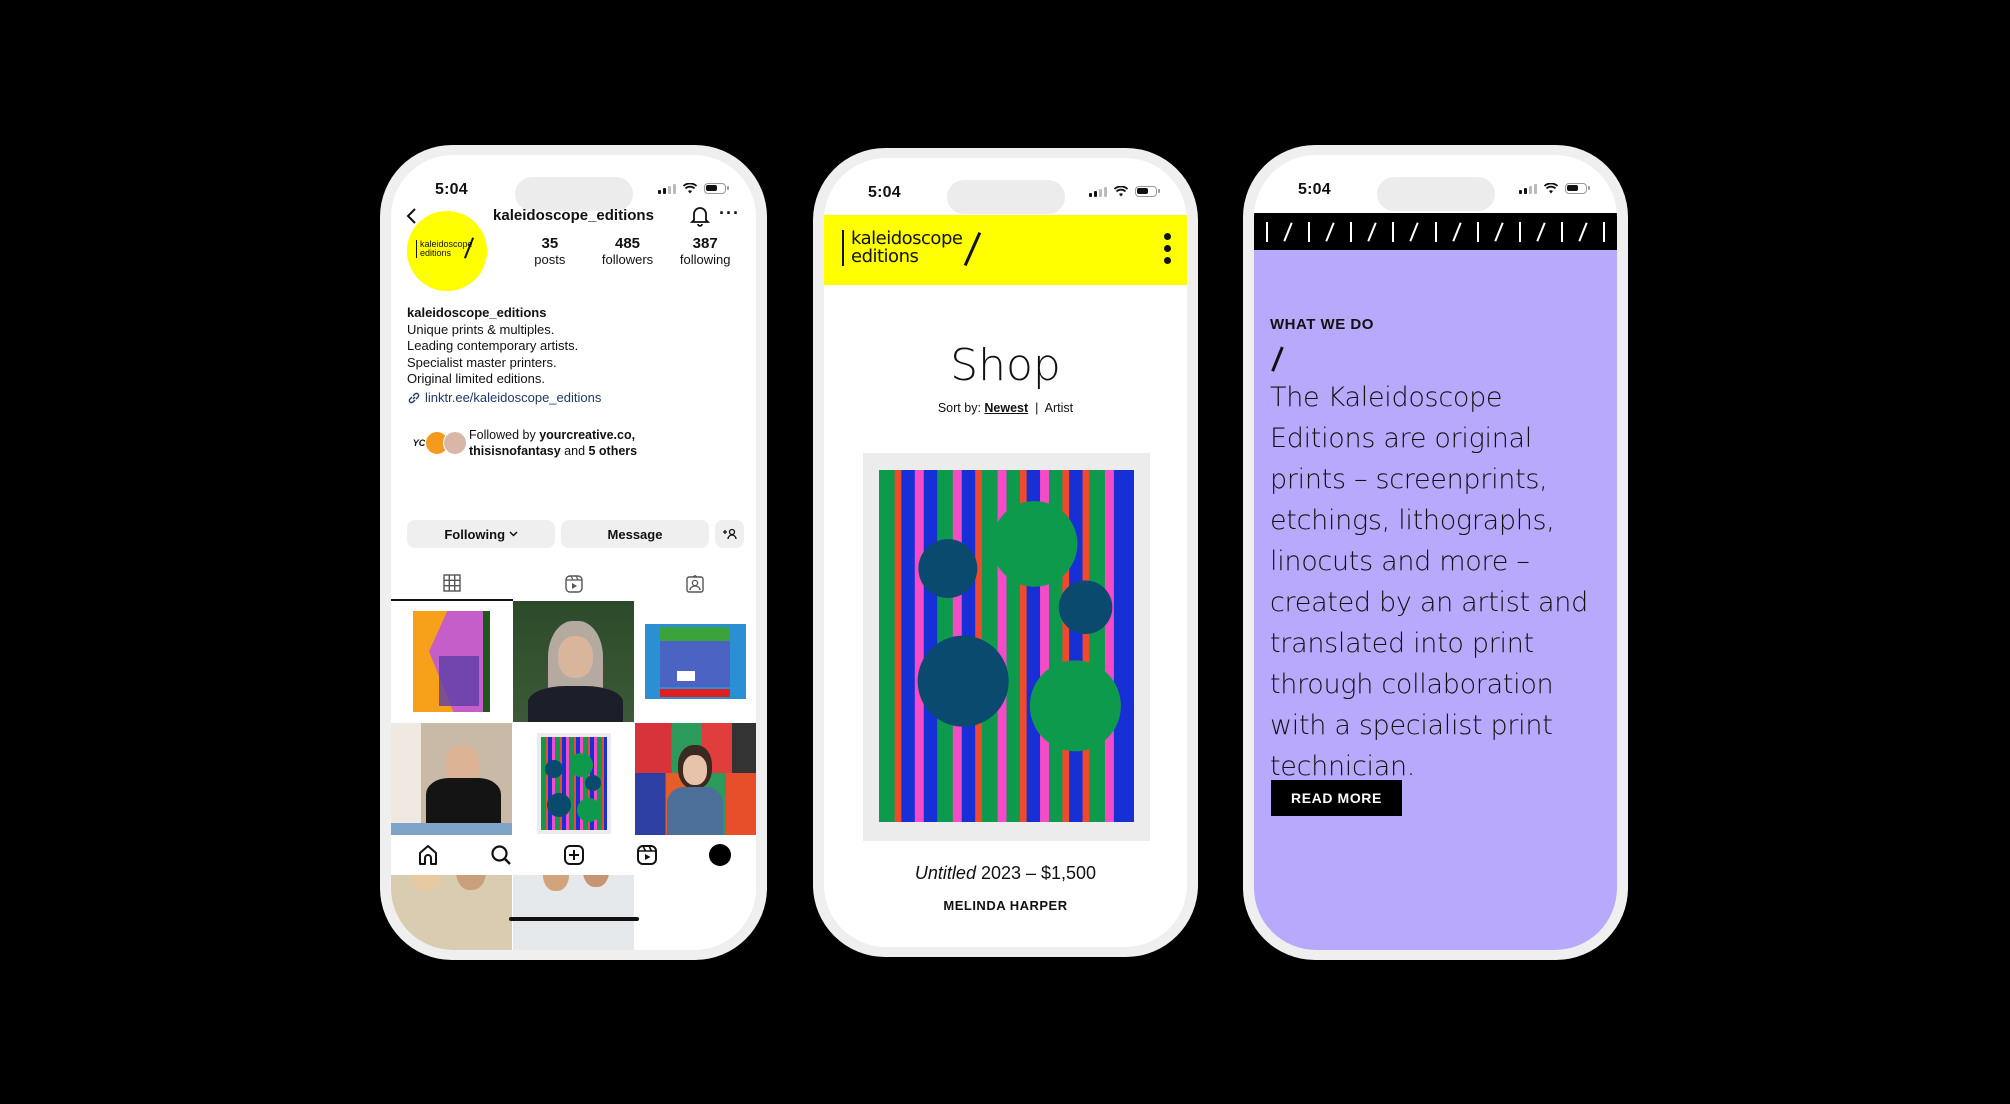 The image size is (2010, 1104). Describe the element at coordinates (1005, 365) in the screenshot. I see `page-title: Shop` at that location.